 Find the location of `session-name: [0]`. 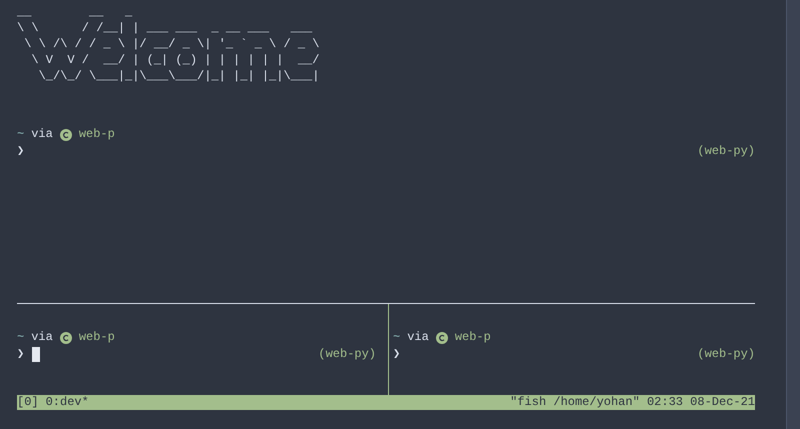

session-name: [0] is located at coordinates (28, 402).